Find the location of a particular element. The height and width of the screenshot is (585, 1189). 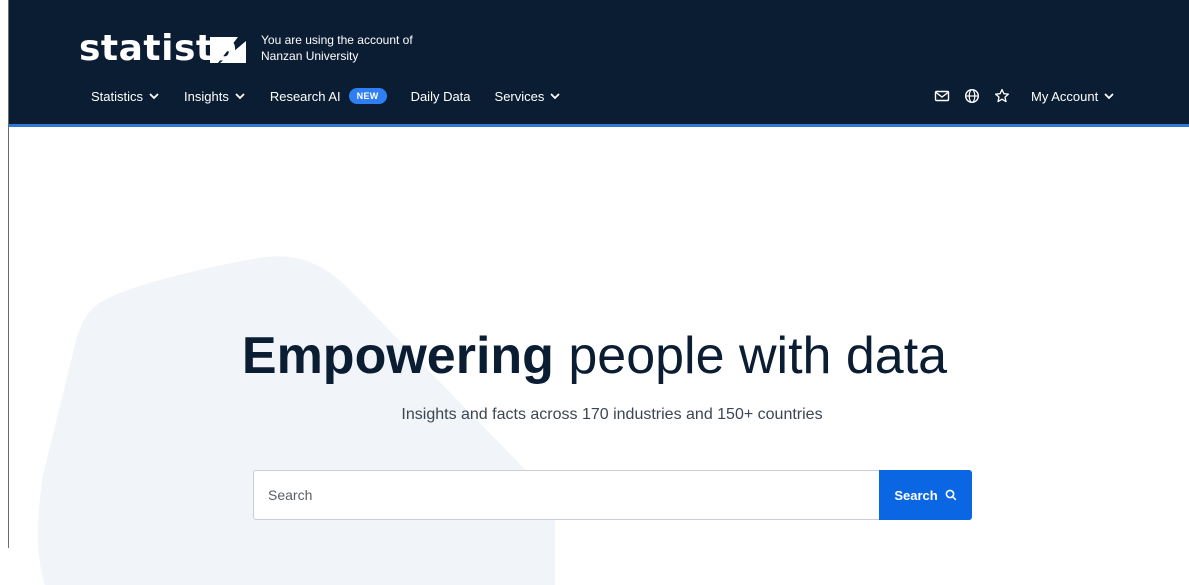

search-button: Search is located at coordinates (925, 495).